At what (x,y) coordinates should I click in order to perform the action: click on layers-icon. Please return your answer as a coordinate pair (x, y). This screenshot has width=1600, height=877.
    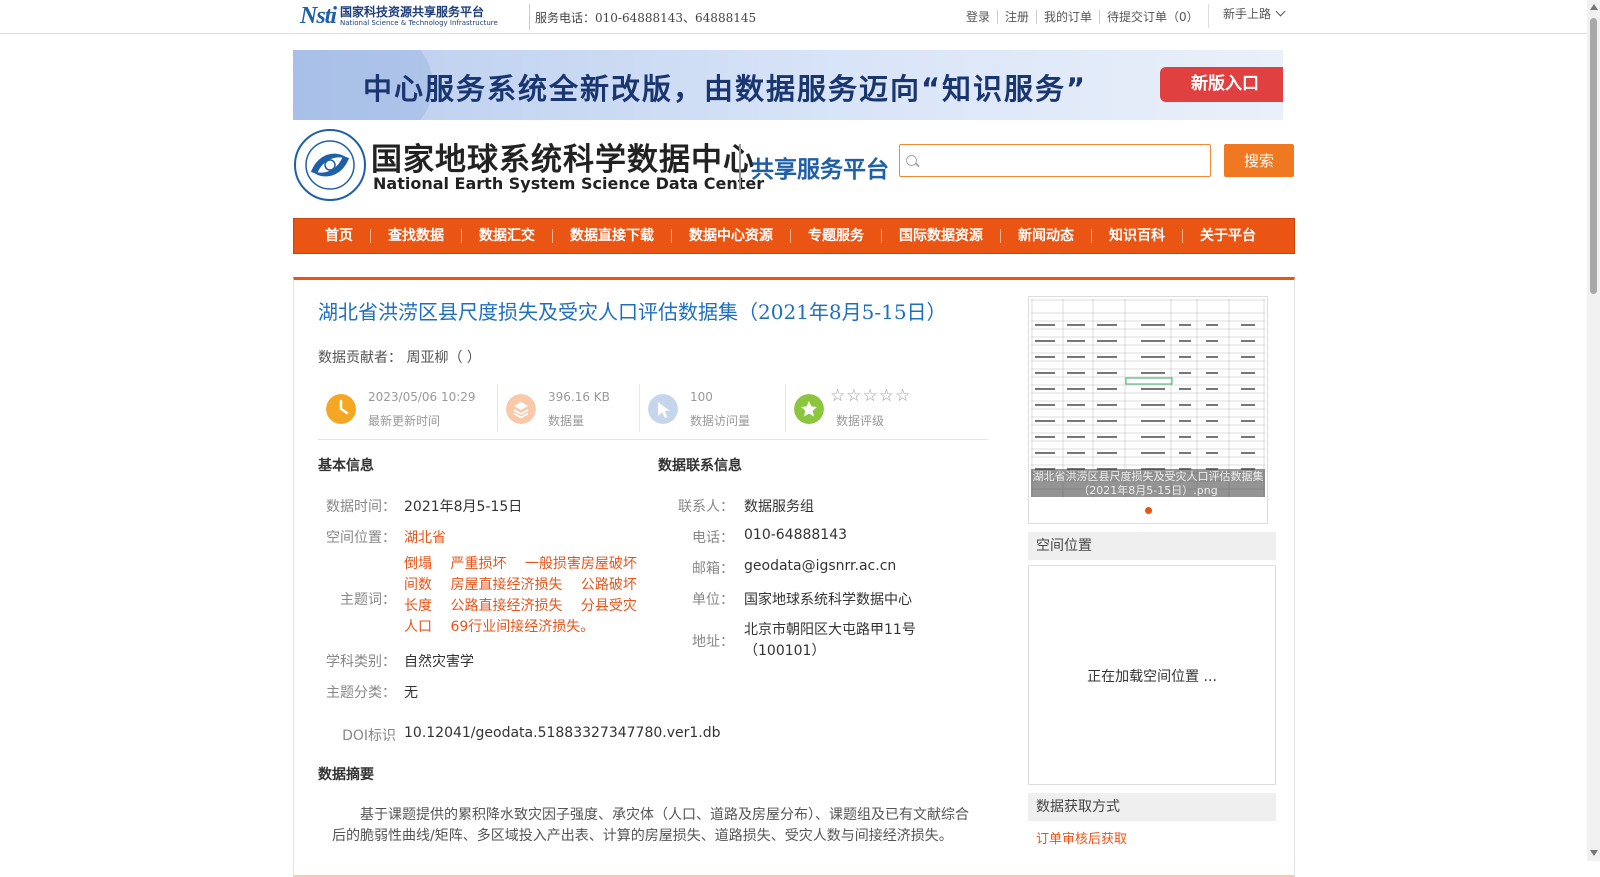
    Looking at the image, I should click on (521, 409).